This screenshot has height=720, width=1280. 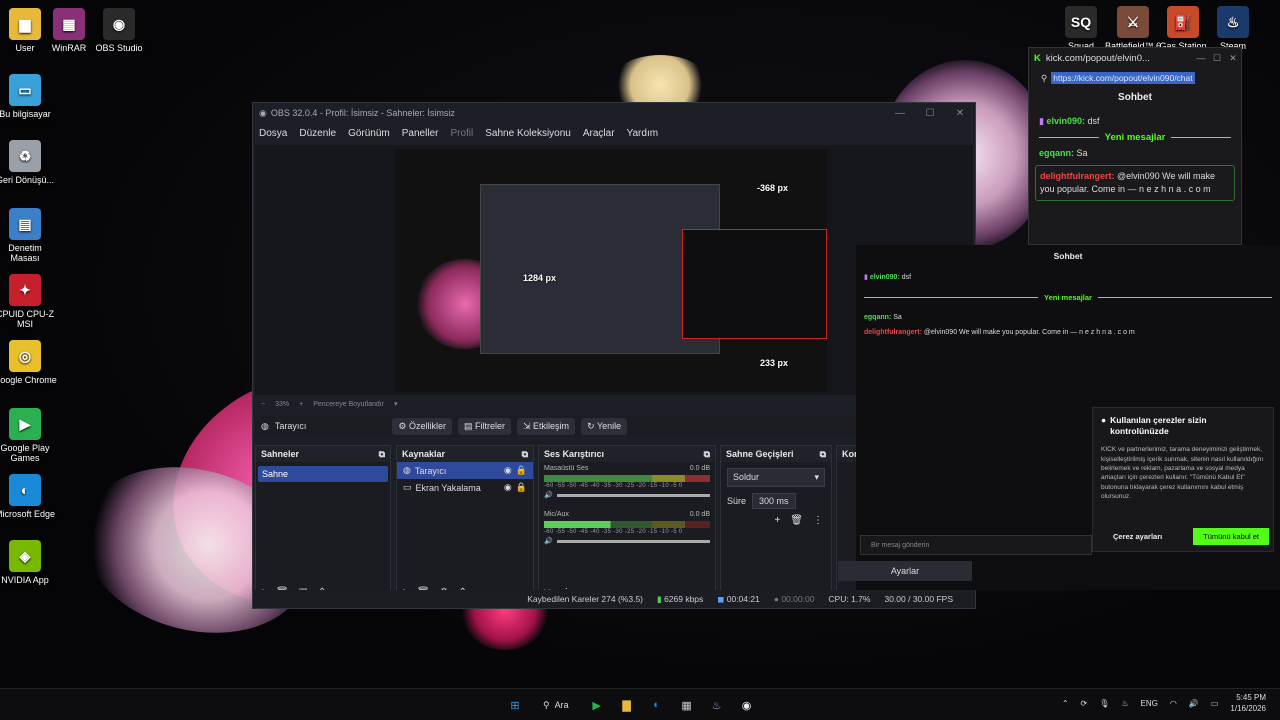 What do you see at coordinates (1135, 121) in the screenshot?
I see `chat-message: ▮ elvin090: dsf` at bounding box center [1135, 121].